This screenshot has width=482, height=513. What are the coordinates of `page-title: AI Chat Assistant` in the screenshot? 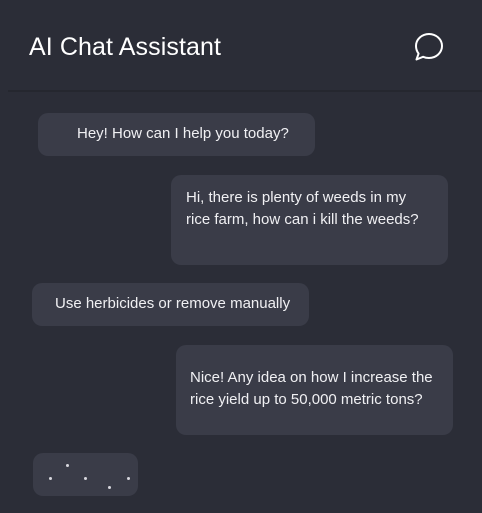 It's located at (125, 47).